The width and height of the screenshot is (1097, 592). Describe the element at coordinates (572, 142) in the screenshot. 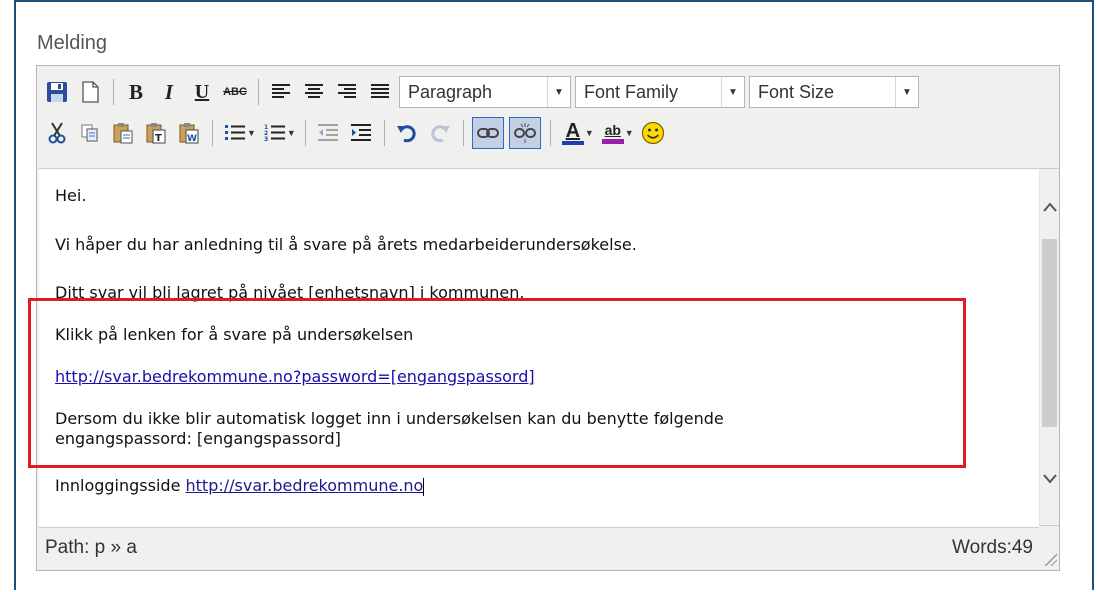

I see `text-color-swatch` at that location.